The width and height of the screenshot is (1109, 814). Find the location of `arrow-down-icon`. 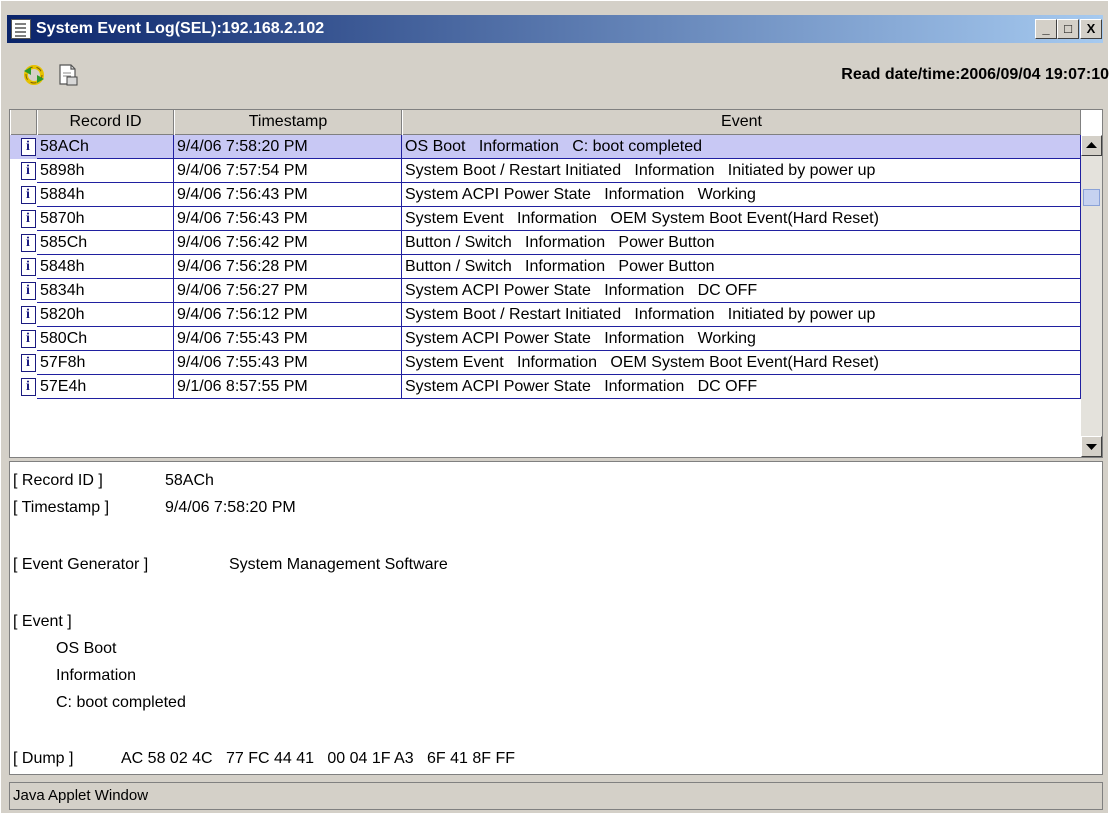

arrow-down-icon is located at coordinates (1091, 447).